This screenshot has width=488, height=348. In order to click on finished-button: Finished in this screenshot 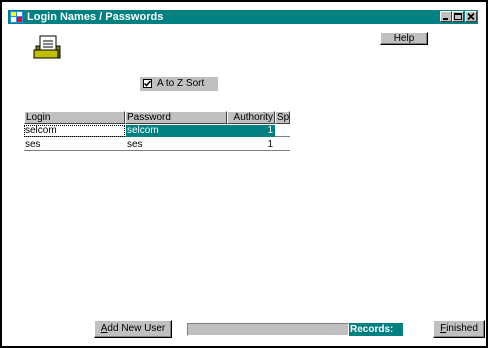, I will do `click(459, 329)`.